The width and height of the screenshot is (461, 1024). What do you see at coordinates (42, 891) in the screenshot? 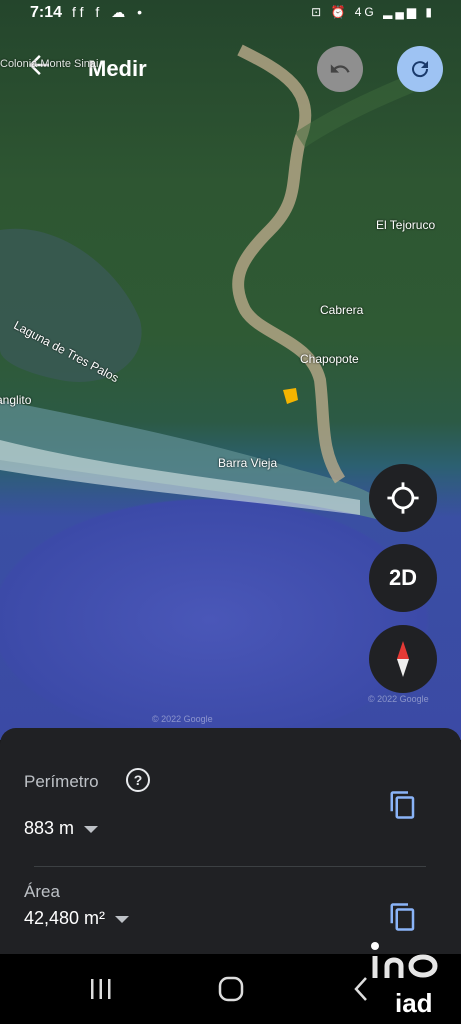
I see `area-label: Área` at bounding box center [42, 891].